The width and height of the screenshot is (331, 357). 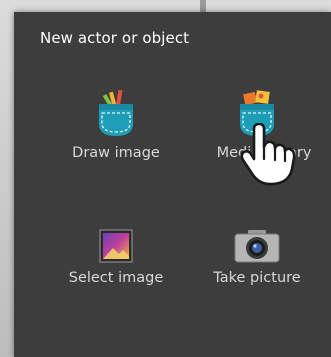 What do you see at coordinates (203, 6) in the screenshot?
I see `background-divider` at bounding box center [203, 6].